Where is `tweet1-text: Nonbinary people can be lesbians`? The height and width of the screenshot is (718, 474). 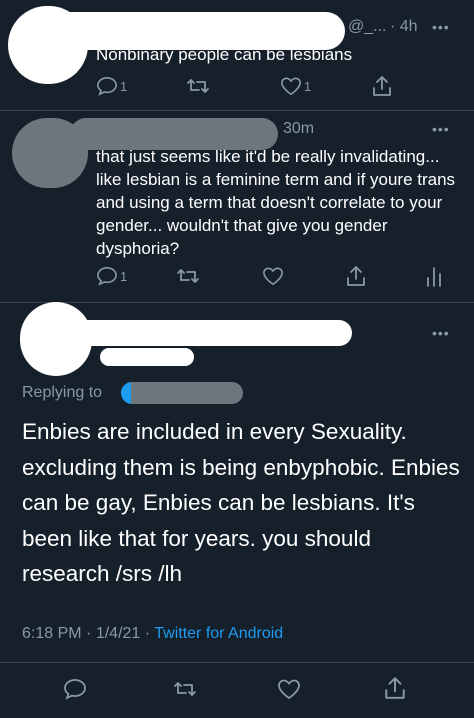
tweet1-text: Nonbinary people can be lesbians is located at coordinates (224, 54).